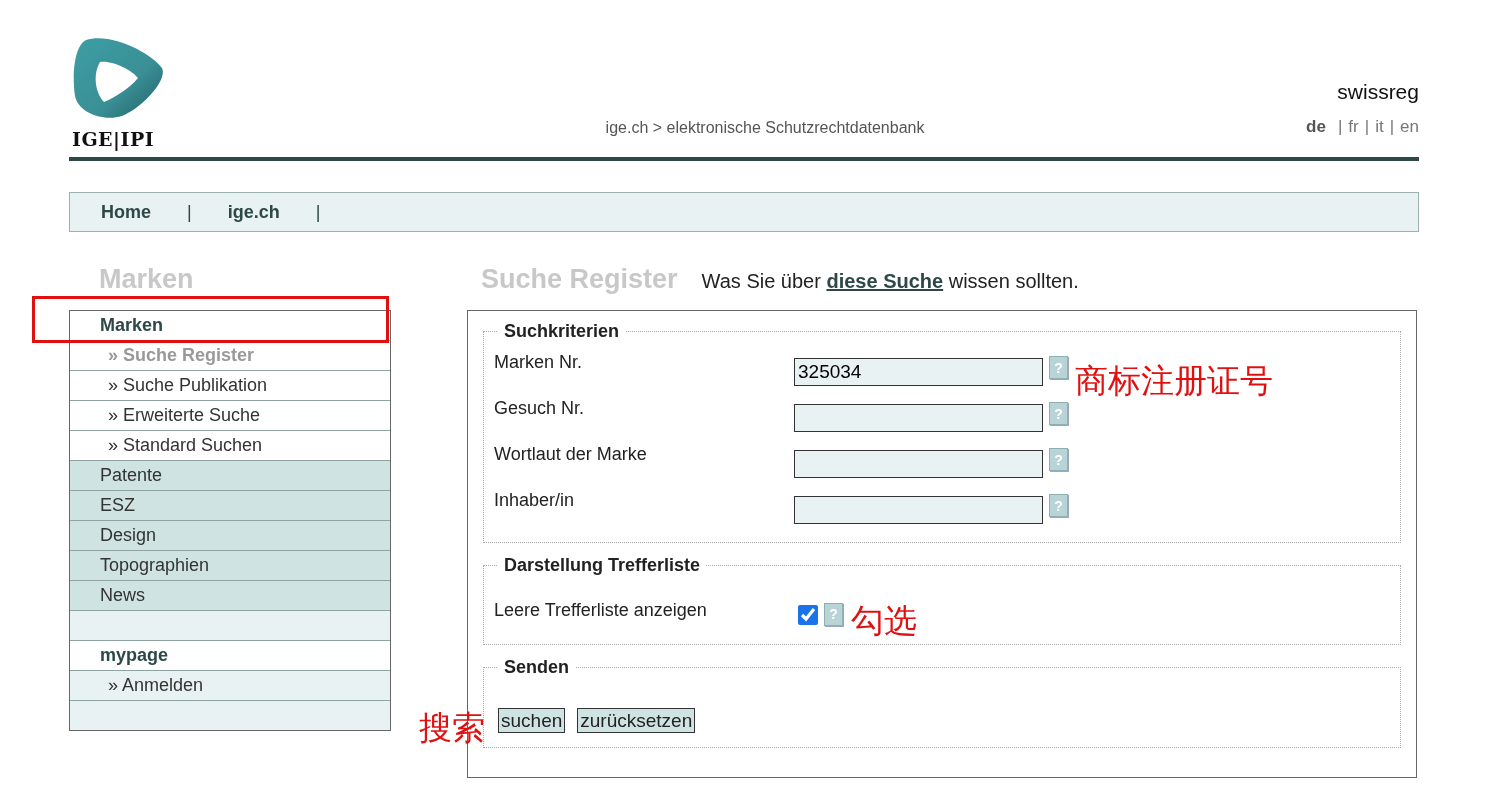  Describe the element at coordinates (918, 372) in the screenshot. I see `input-field: 325034` at that location.